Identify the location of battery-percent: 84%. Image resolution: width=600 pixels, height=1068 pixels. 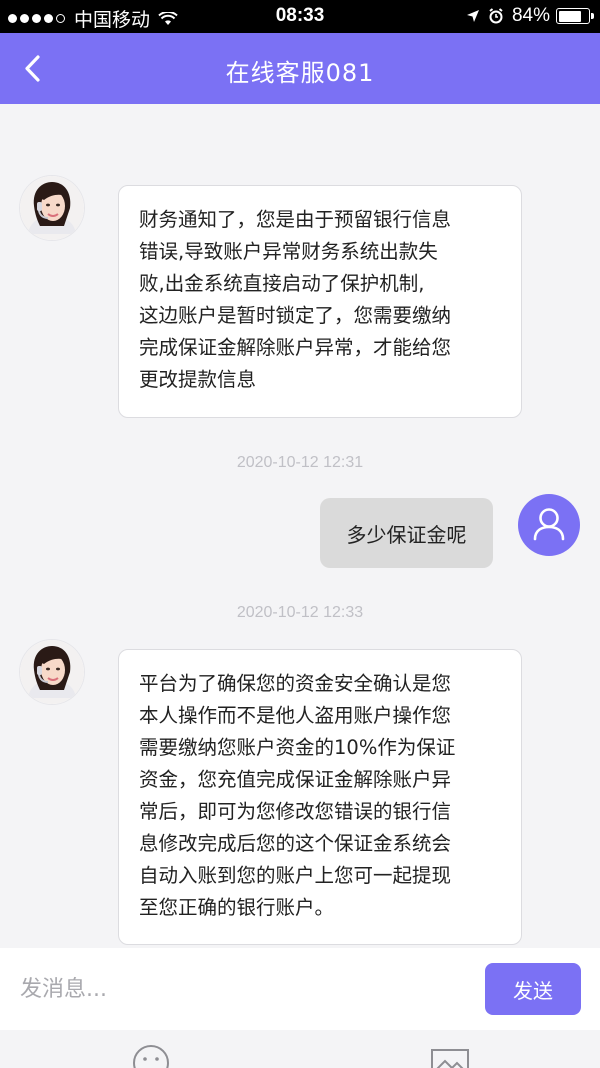
(530, 15).